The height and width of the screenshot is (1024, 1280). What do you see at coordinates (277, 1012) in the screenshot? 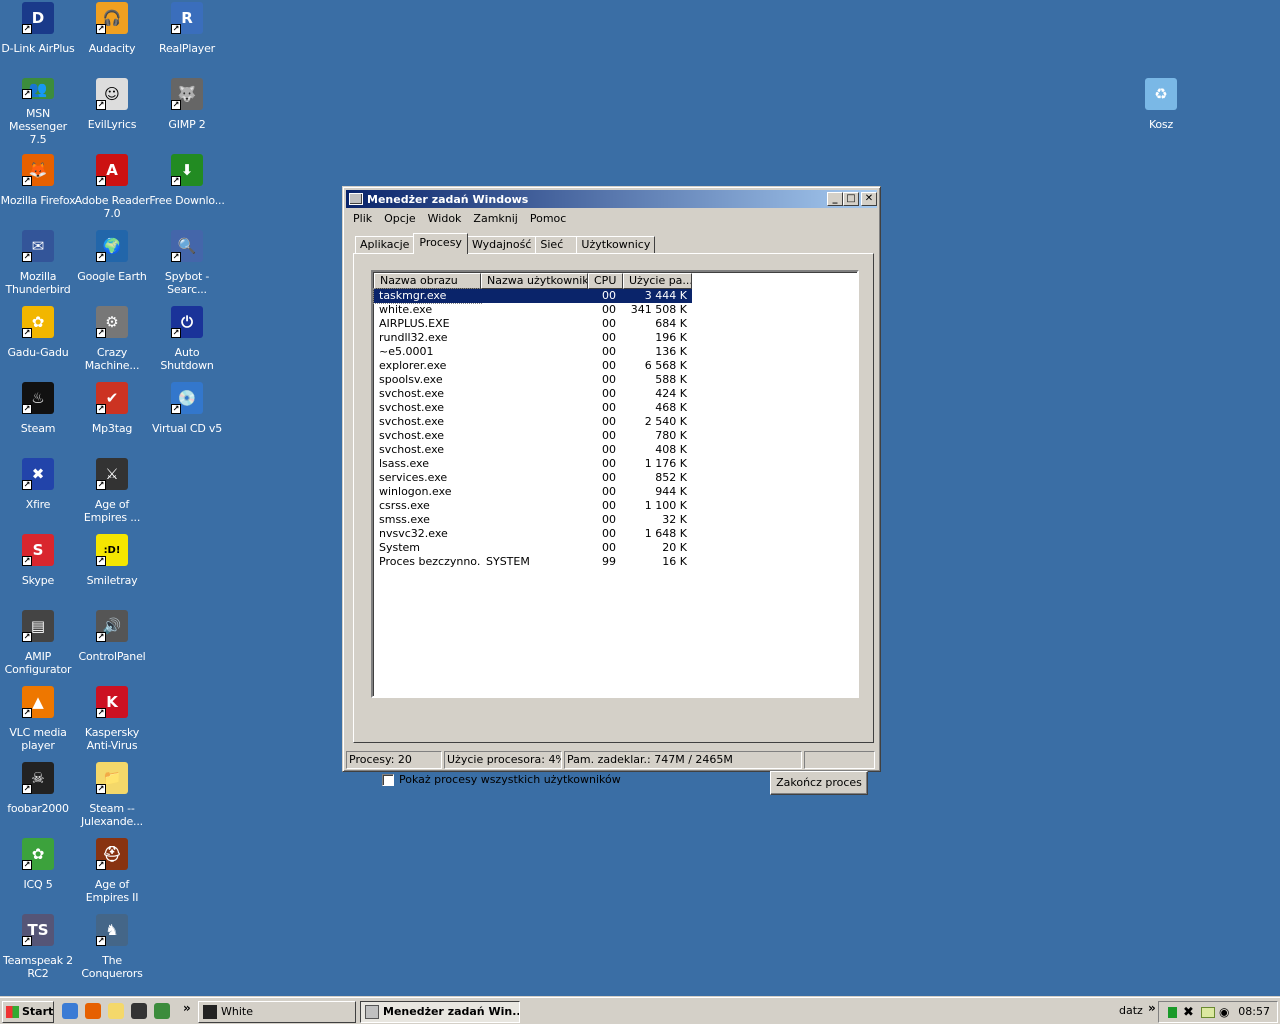
I see `taskbar-task-white: White` at bounding box center [277, 1012].